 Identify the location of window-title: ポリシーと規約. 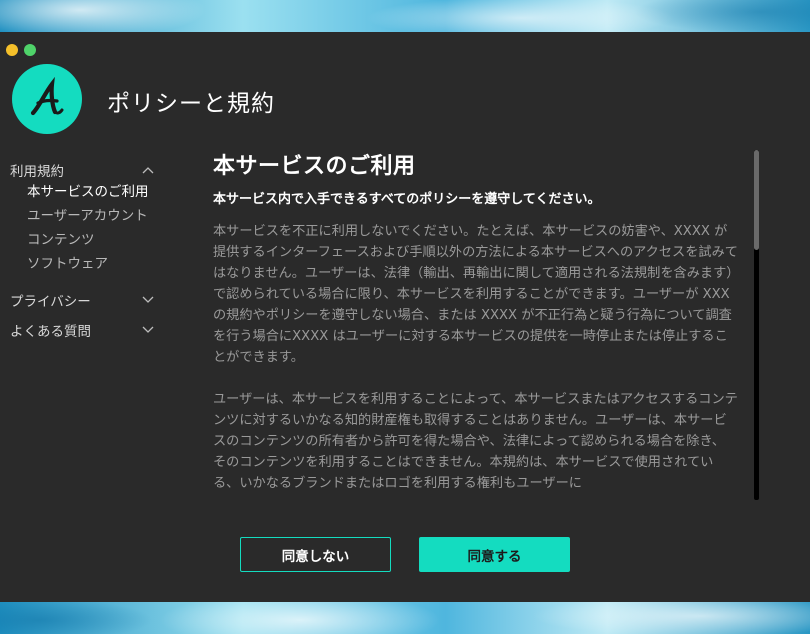
(191, 104).